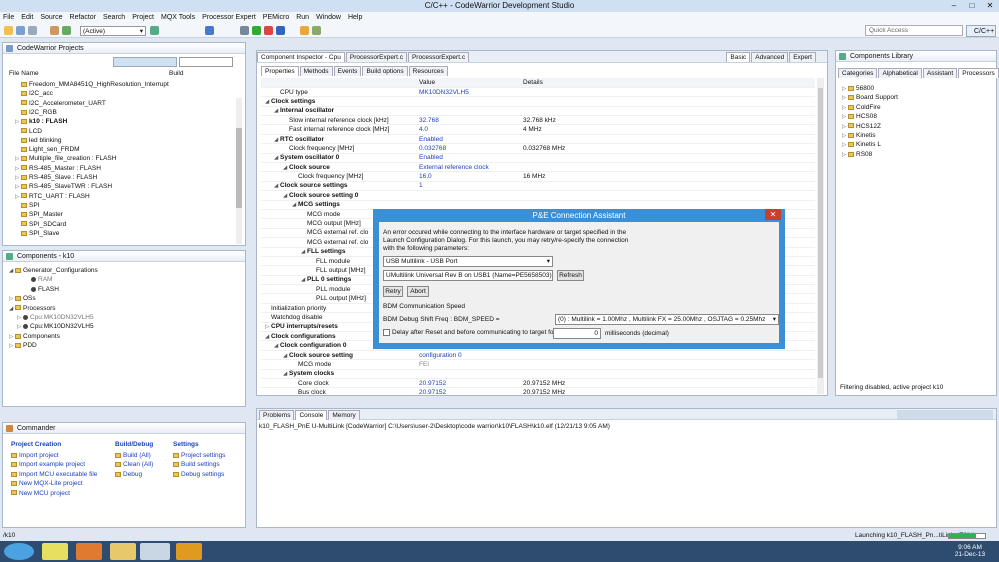 The height and width of the screenshot is (562, 999). Describe the element at coordinates (820, 233) in the screenshot. I see `inspector-scroll-thumb` at that location.